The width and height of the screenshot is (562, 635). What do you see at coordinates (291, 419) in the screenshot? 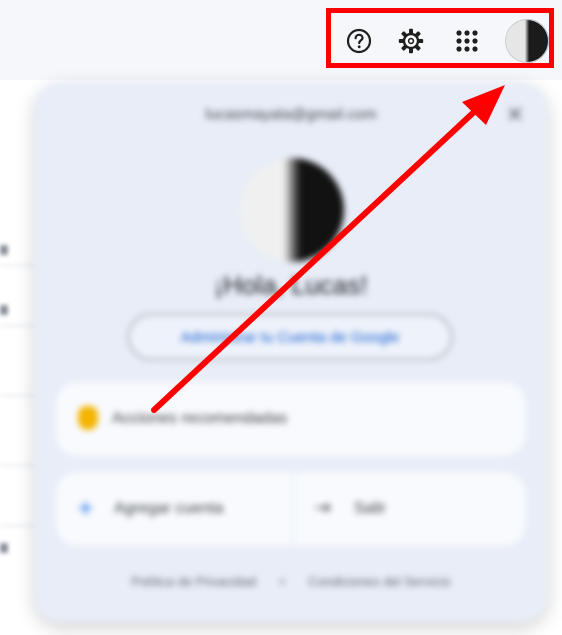
I see `recommended-actions-card: Acciones recomendadas` at bounding box center [291, 419].